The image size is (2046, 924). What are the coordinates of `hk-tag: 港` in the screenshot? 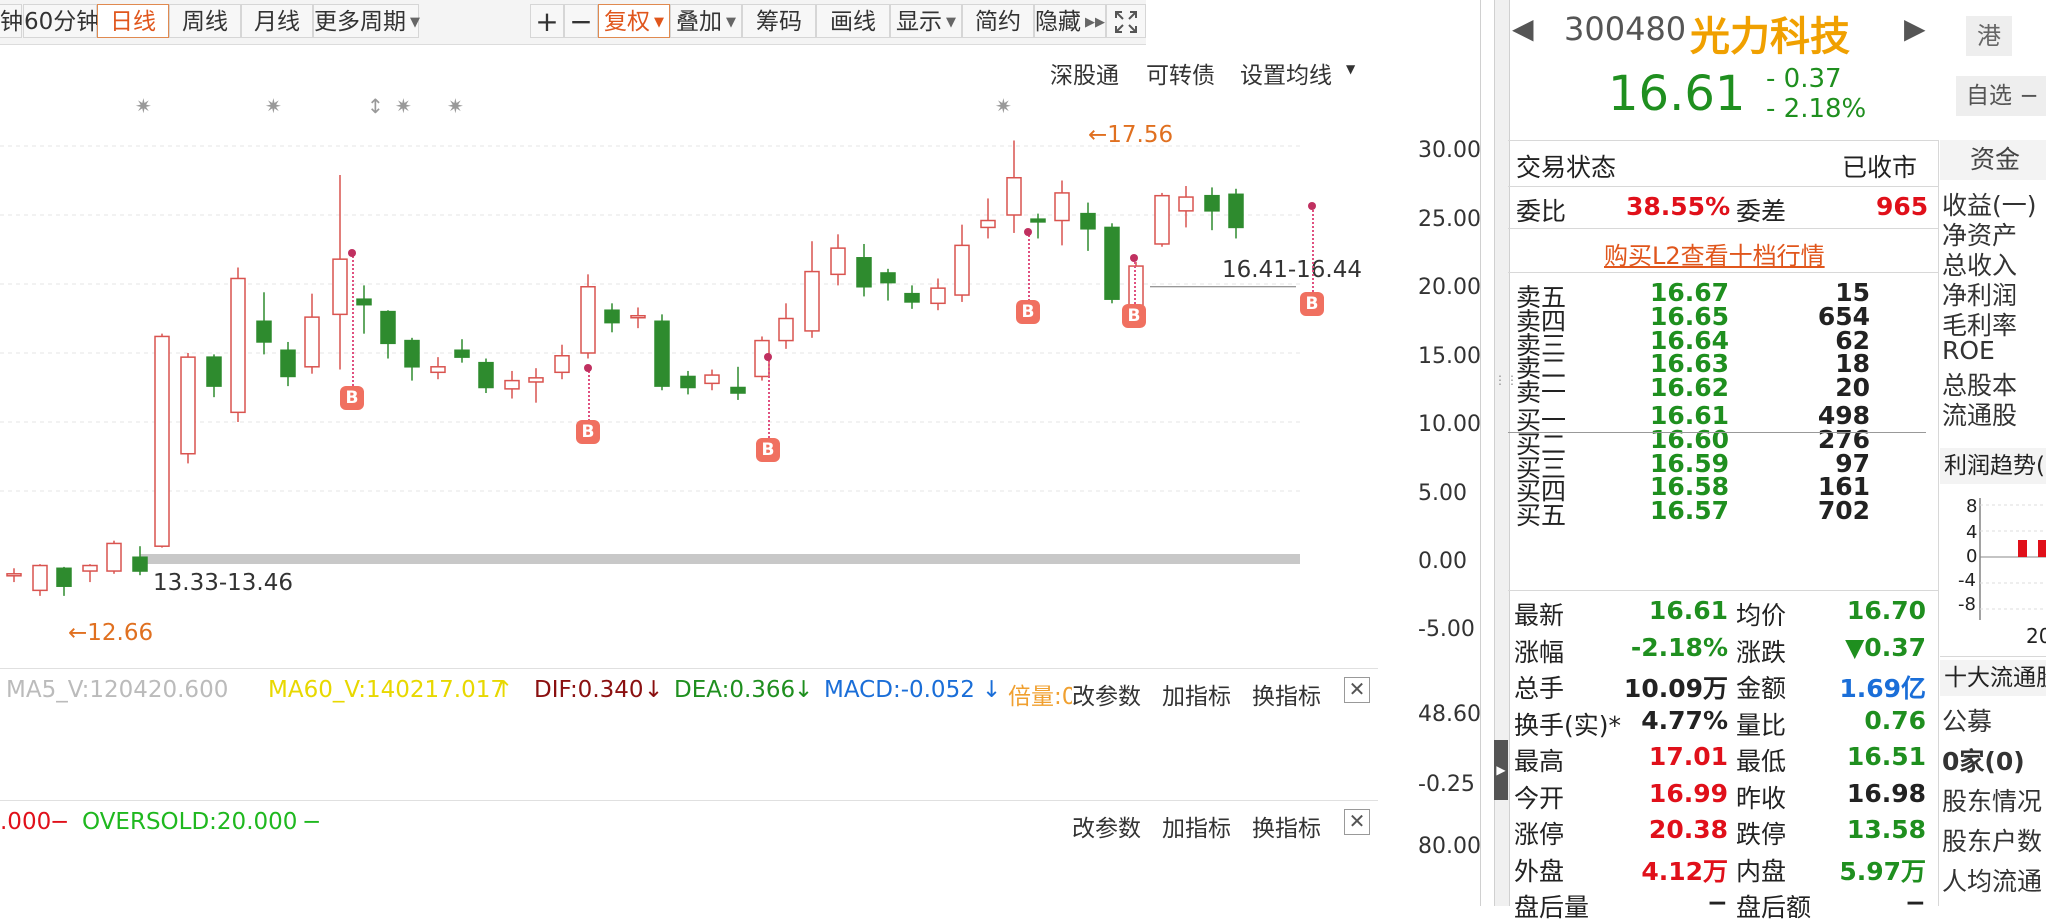 It's located at (1989, 36).